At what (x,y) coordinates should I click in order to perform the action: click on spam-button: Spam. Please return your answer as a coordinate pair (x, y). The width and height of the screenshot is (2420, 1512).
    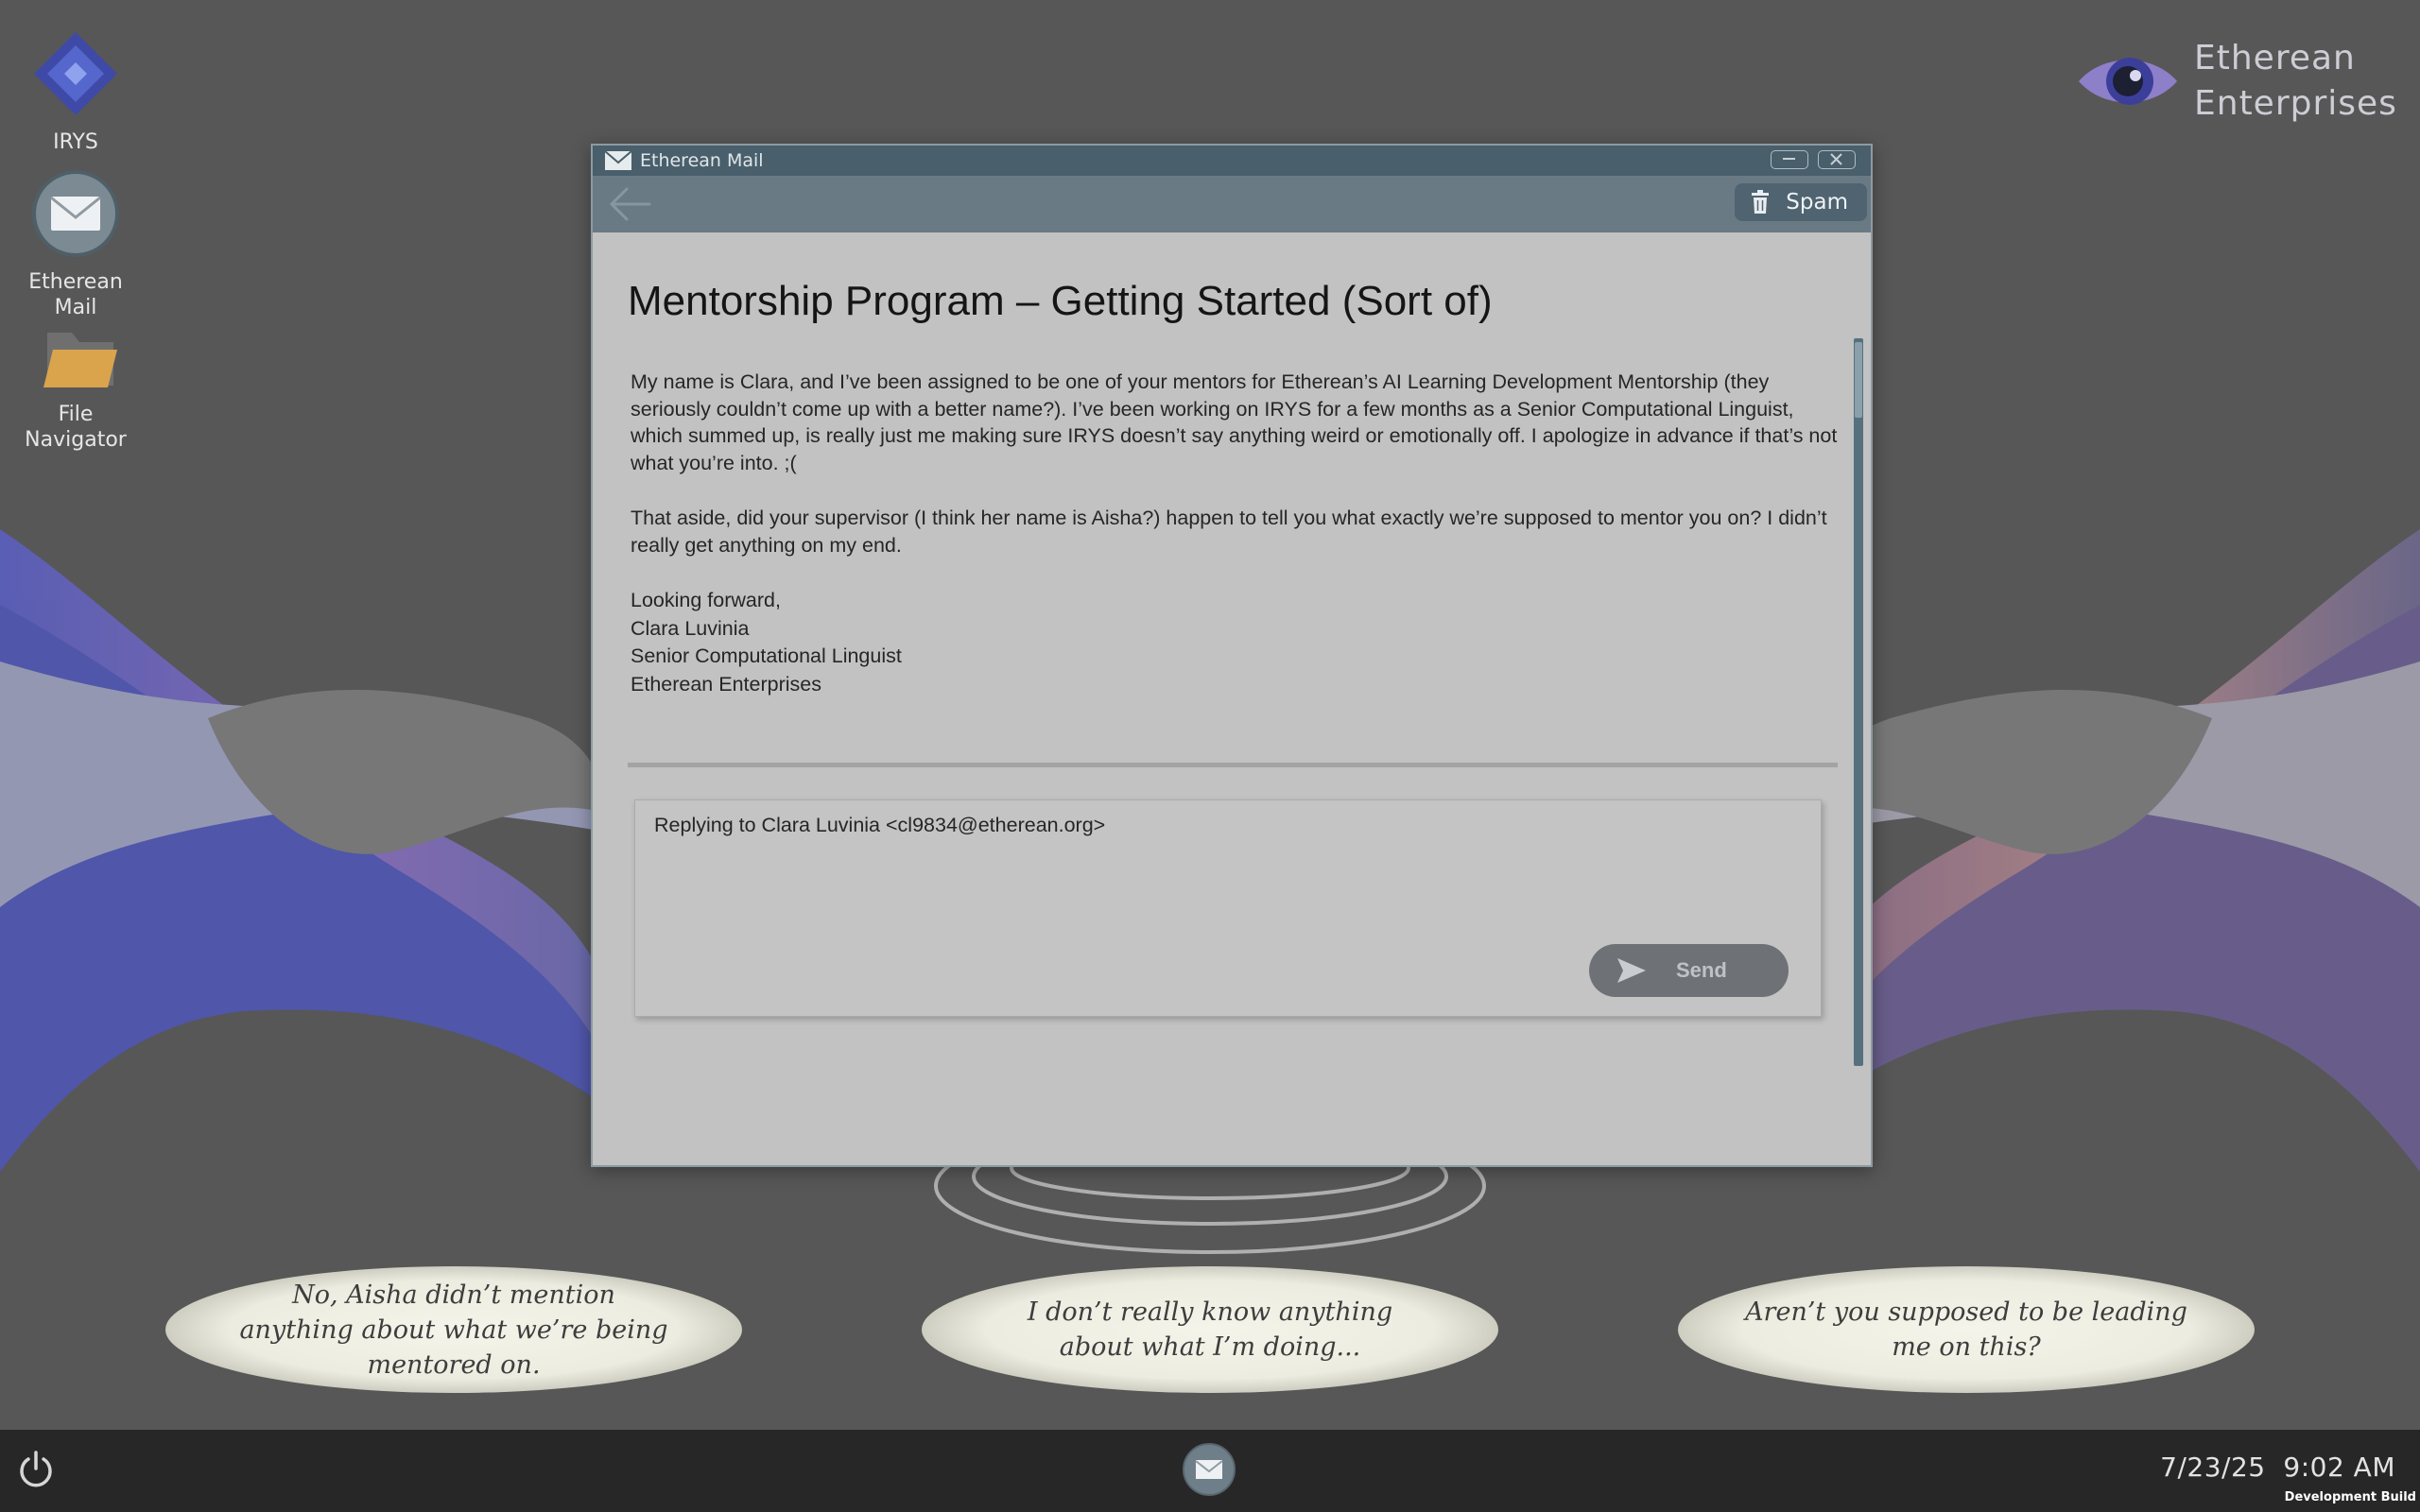
    Looking at the image, I should click on (1801, 202).